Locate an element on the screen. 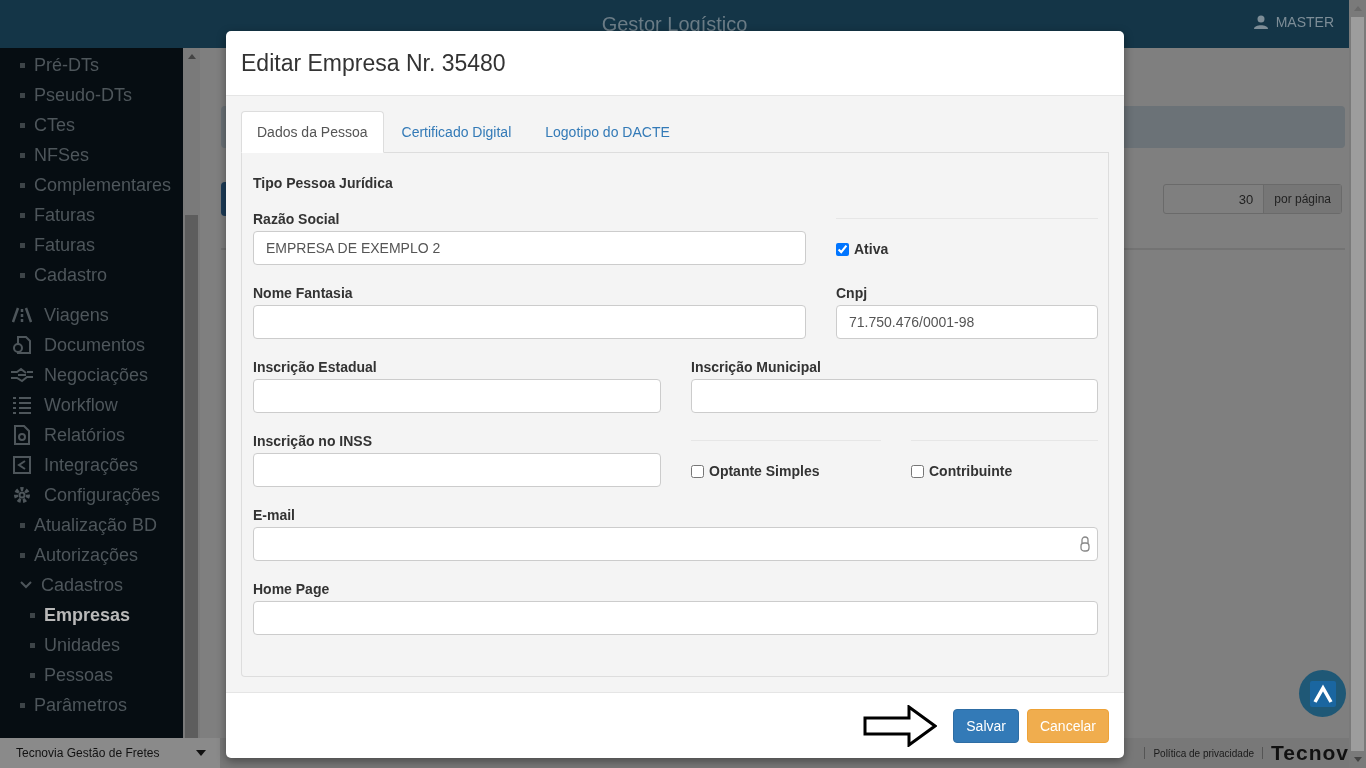 The width and height of the screenshot is (1366, 768). sidebar-item: Workflow is located at coordinates (81, 405).